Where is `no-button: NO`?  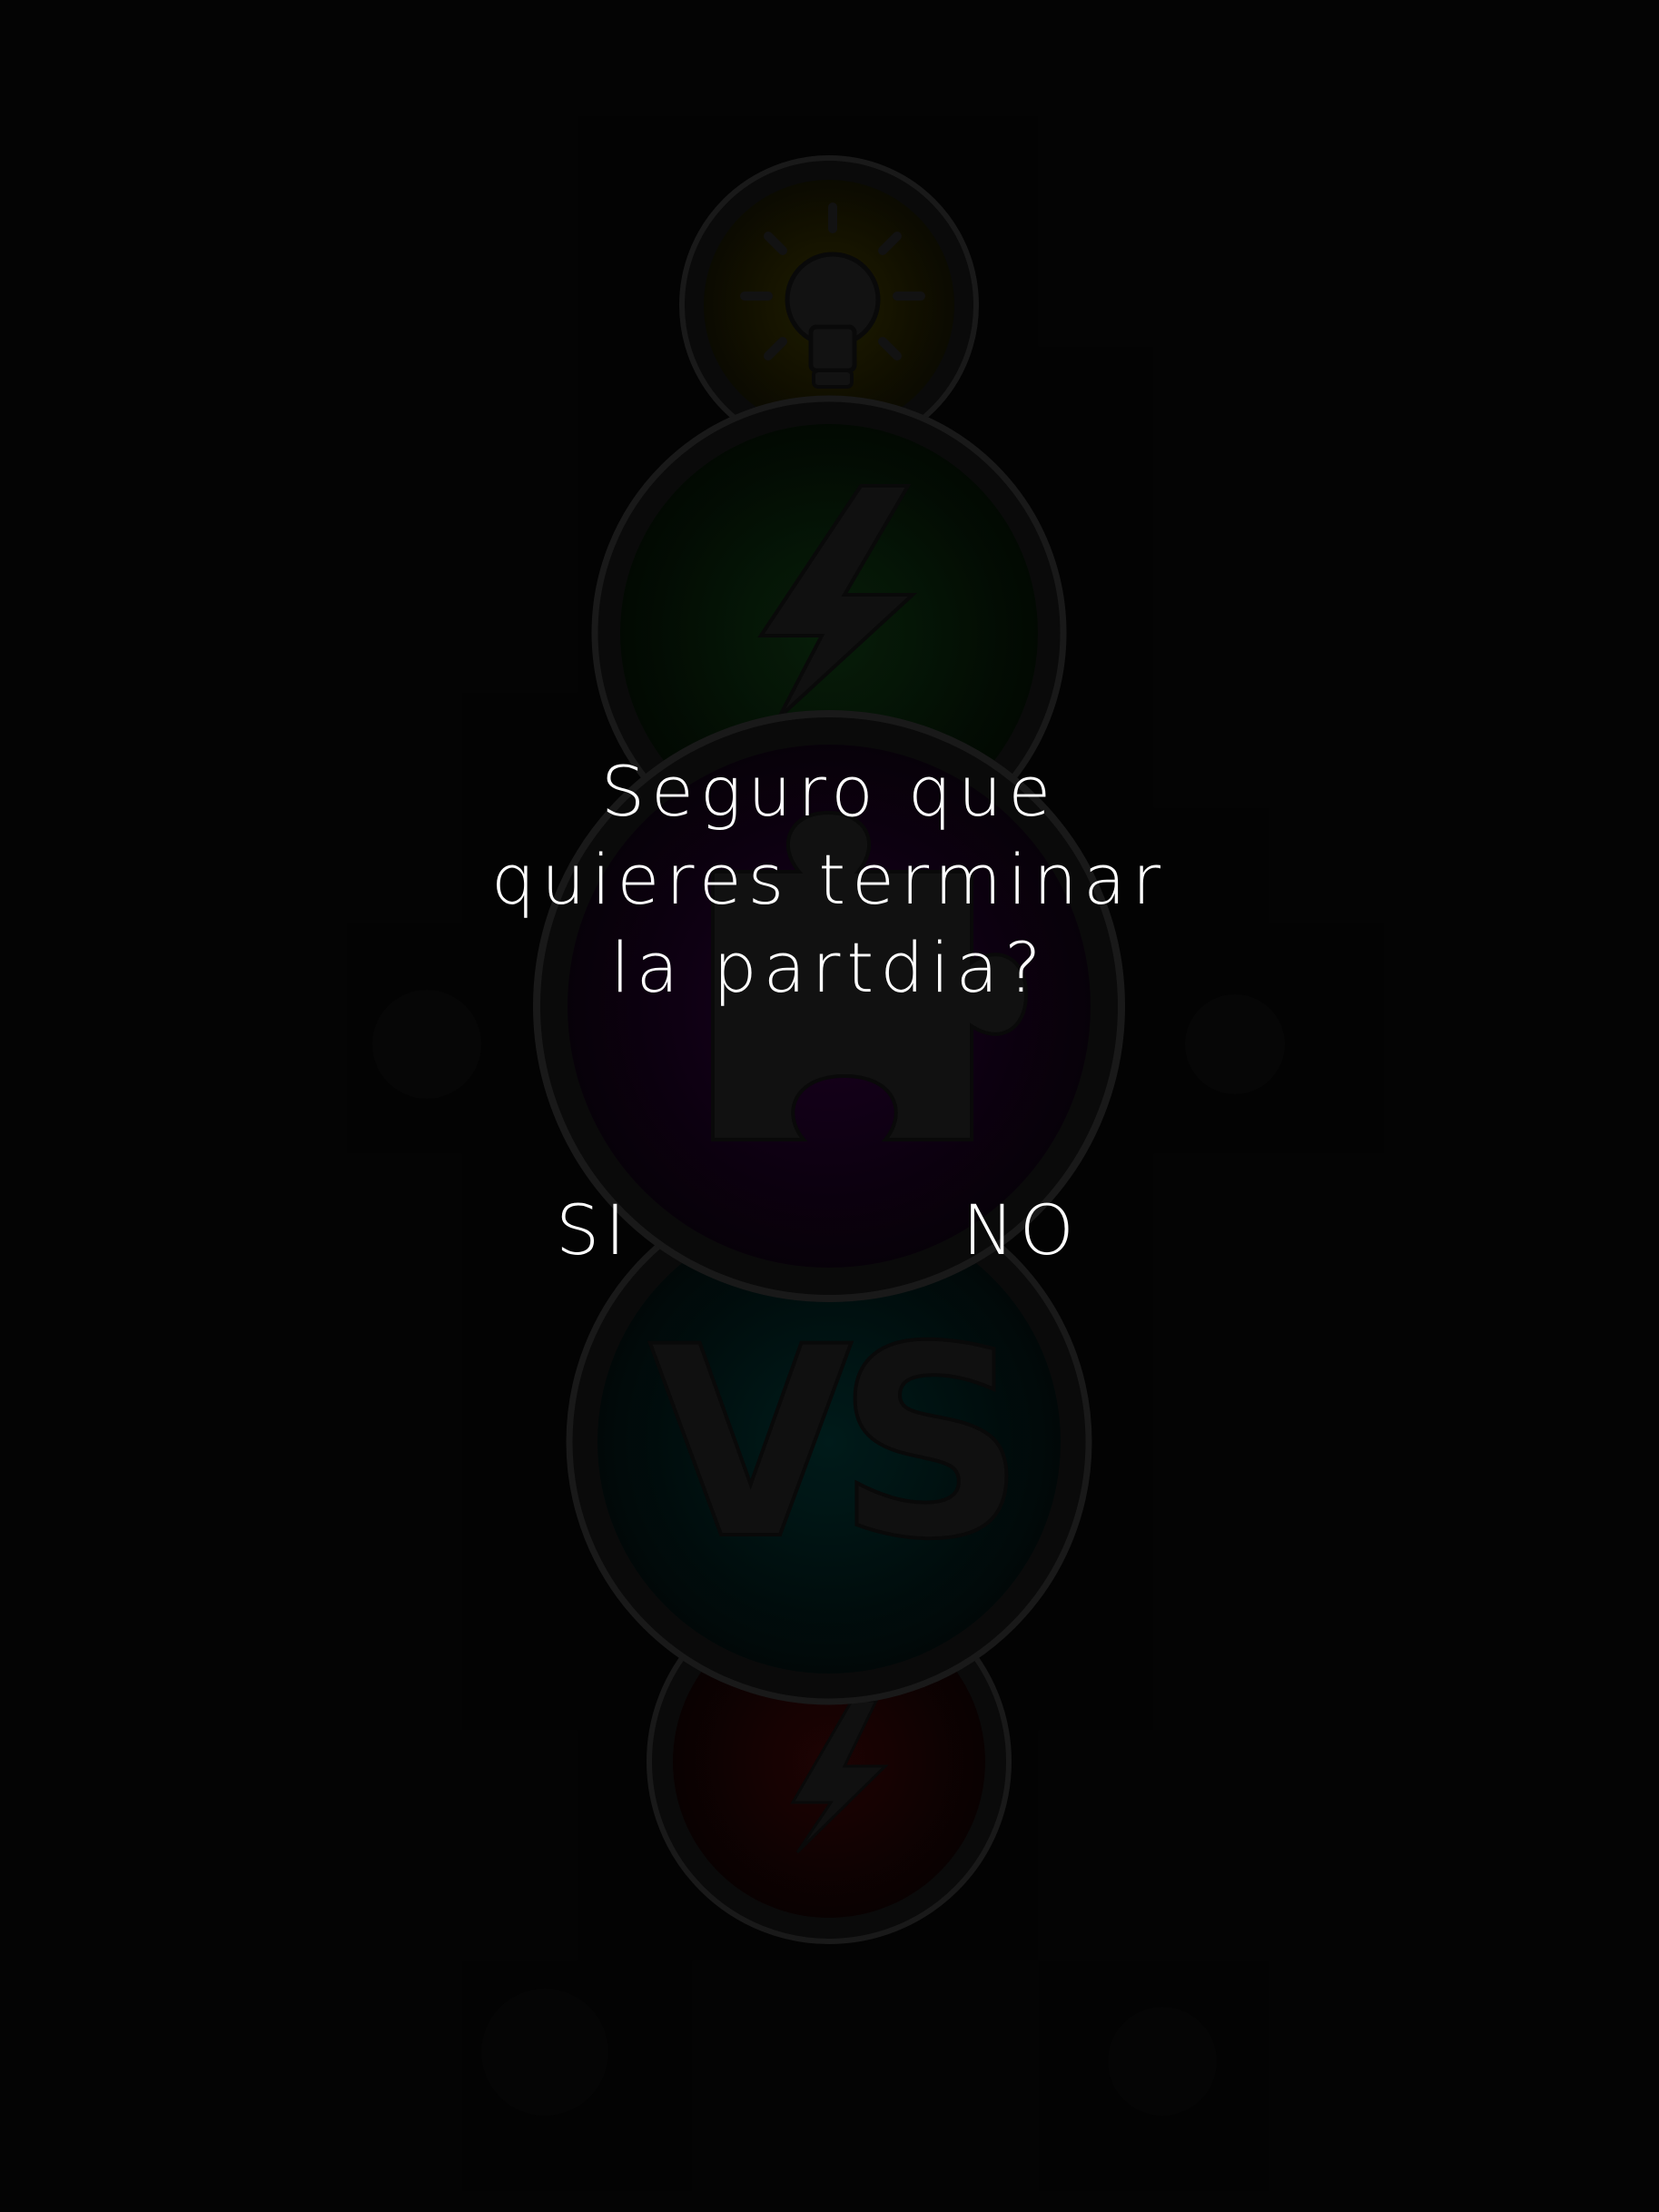
no-button: NO is located at coordinates (1021, 1230).